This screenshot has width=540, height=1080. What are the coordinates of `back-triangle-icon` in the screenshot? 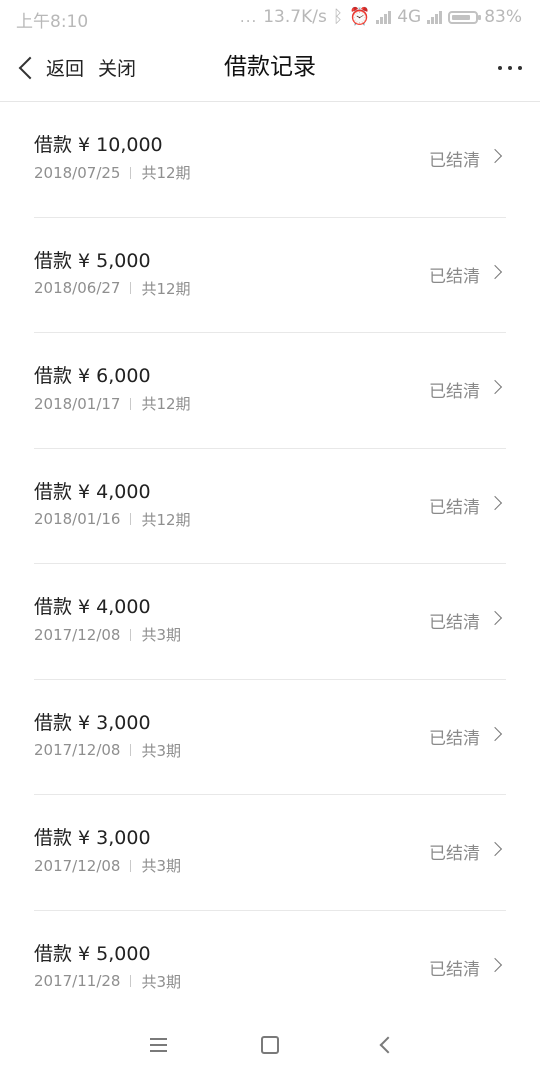 It's located at (388, 1045).